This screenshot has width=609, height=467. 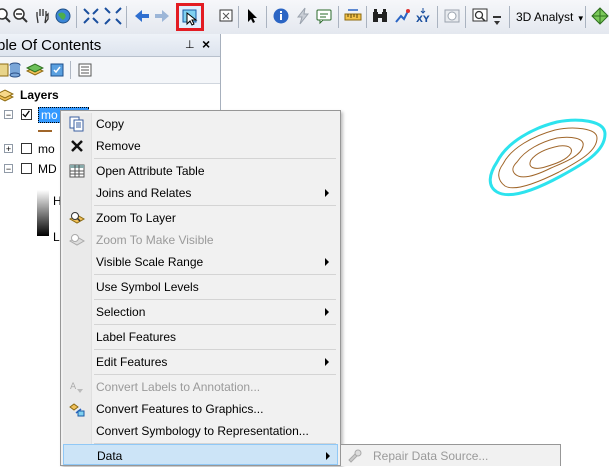 What do you see at coordinates (200, 312) in the screenshot?
I see `menu-item-selection: Selection` at bounding box center [200, 312].